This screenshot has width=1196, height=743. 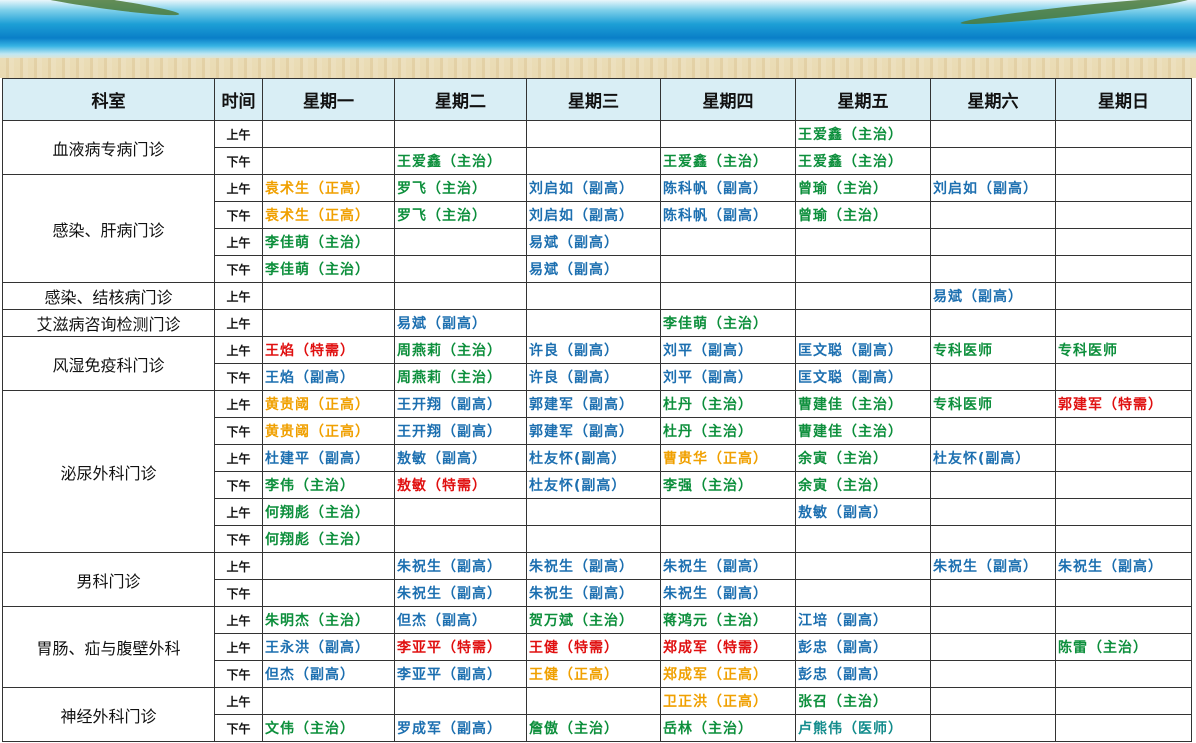 I want to click on doctor-cell: 杜丹（主治）, so click(x=728, y=404).